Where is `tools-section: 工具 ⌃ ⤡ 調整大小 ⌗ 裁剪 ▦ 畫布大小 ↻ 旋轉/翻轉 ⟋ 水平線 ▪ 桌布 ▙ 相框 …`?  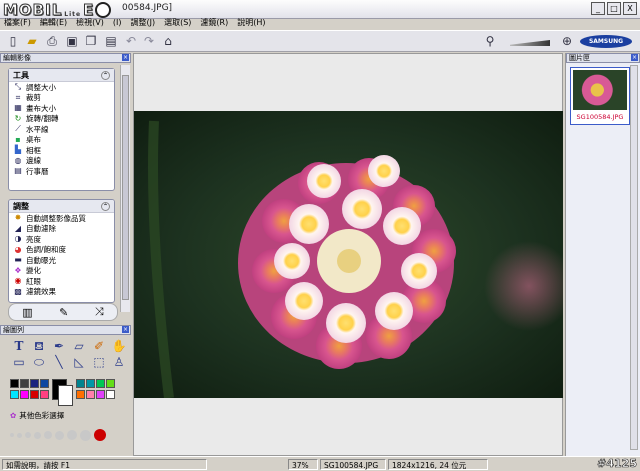 tools-section: 工具 ⌃ ⤡ 調整大小 ⌗ 裁剪 ▦ 畫布大小 ↻ 旋轉/翻轉 ⟋ 水平線 ▪ 桌布 ▙ 相框 … is located at coordinates (61, 129).